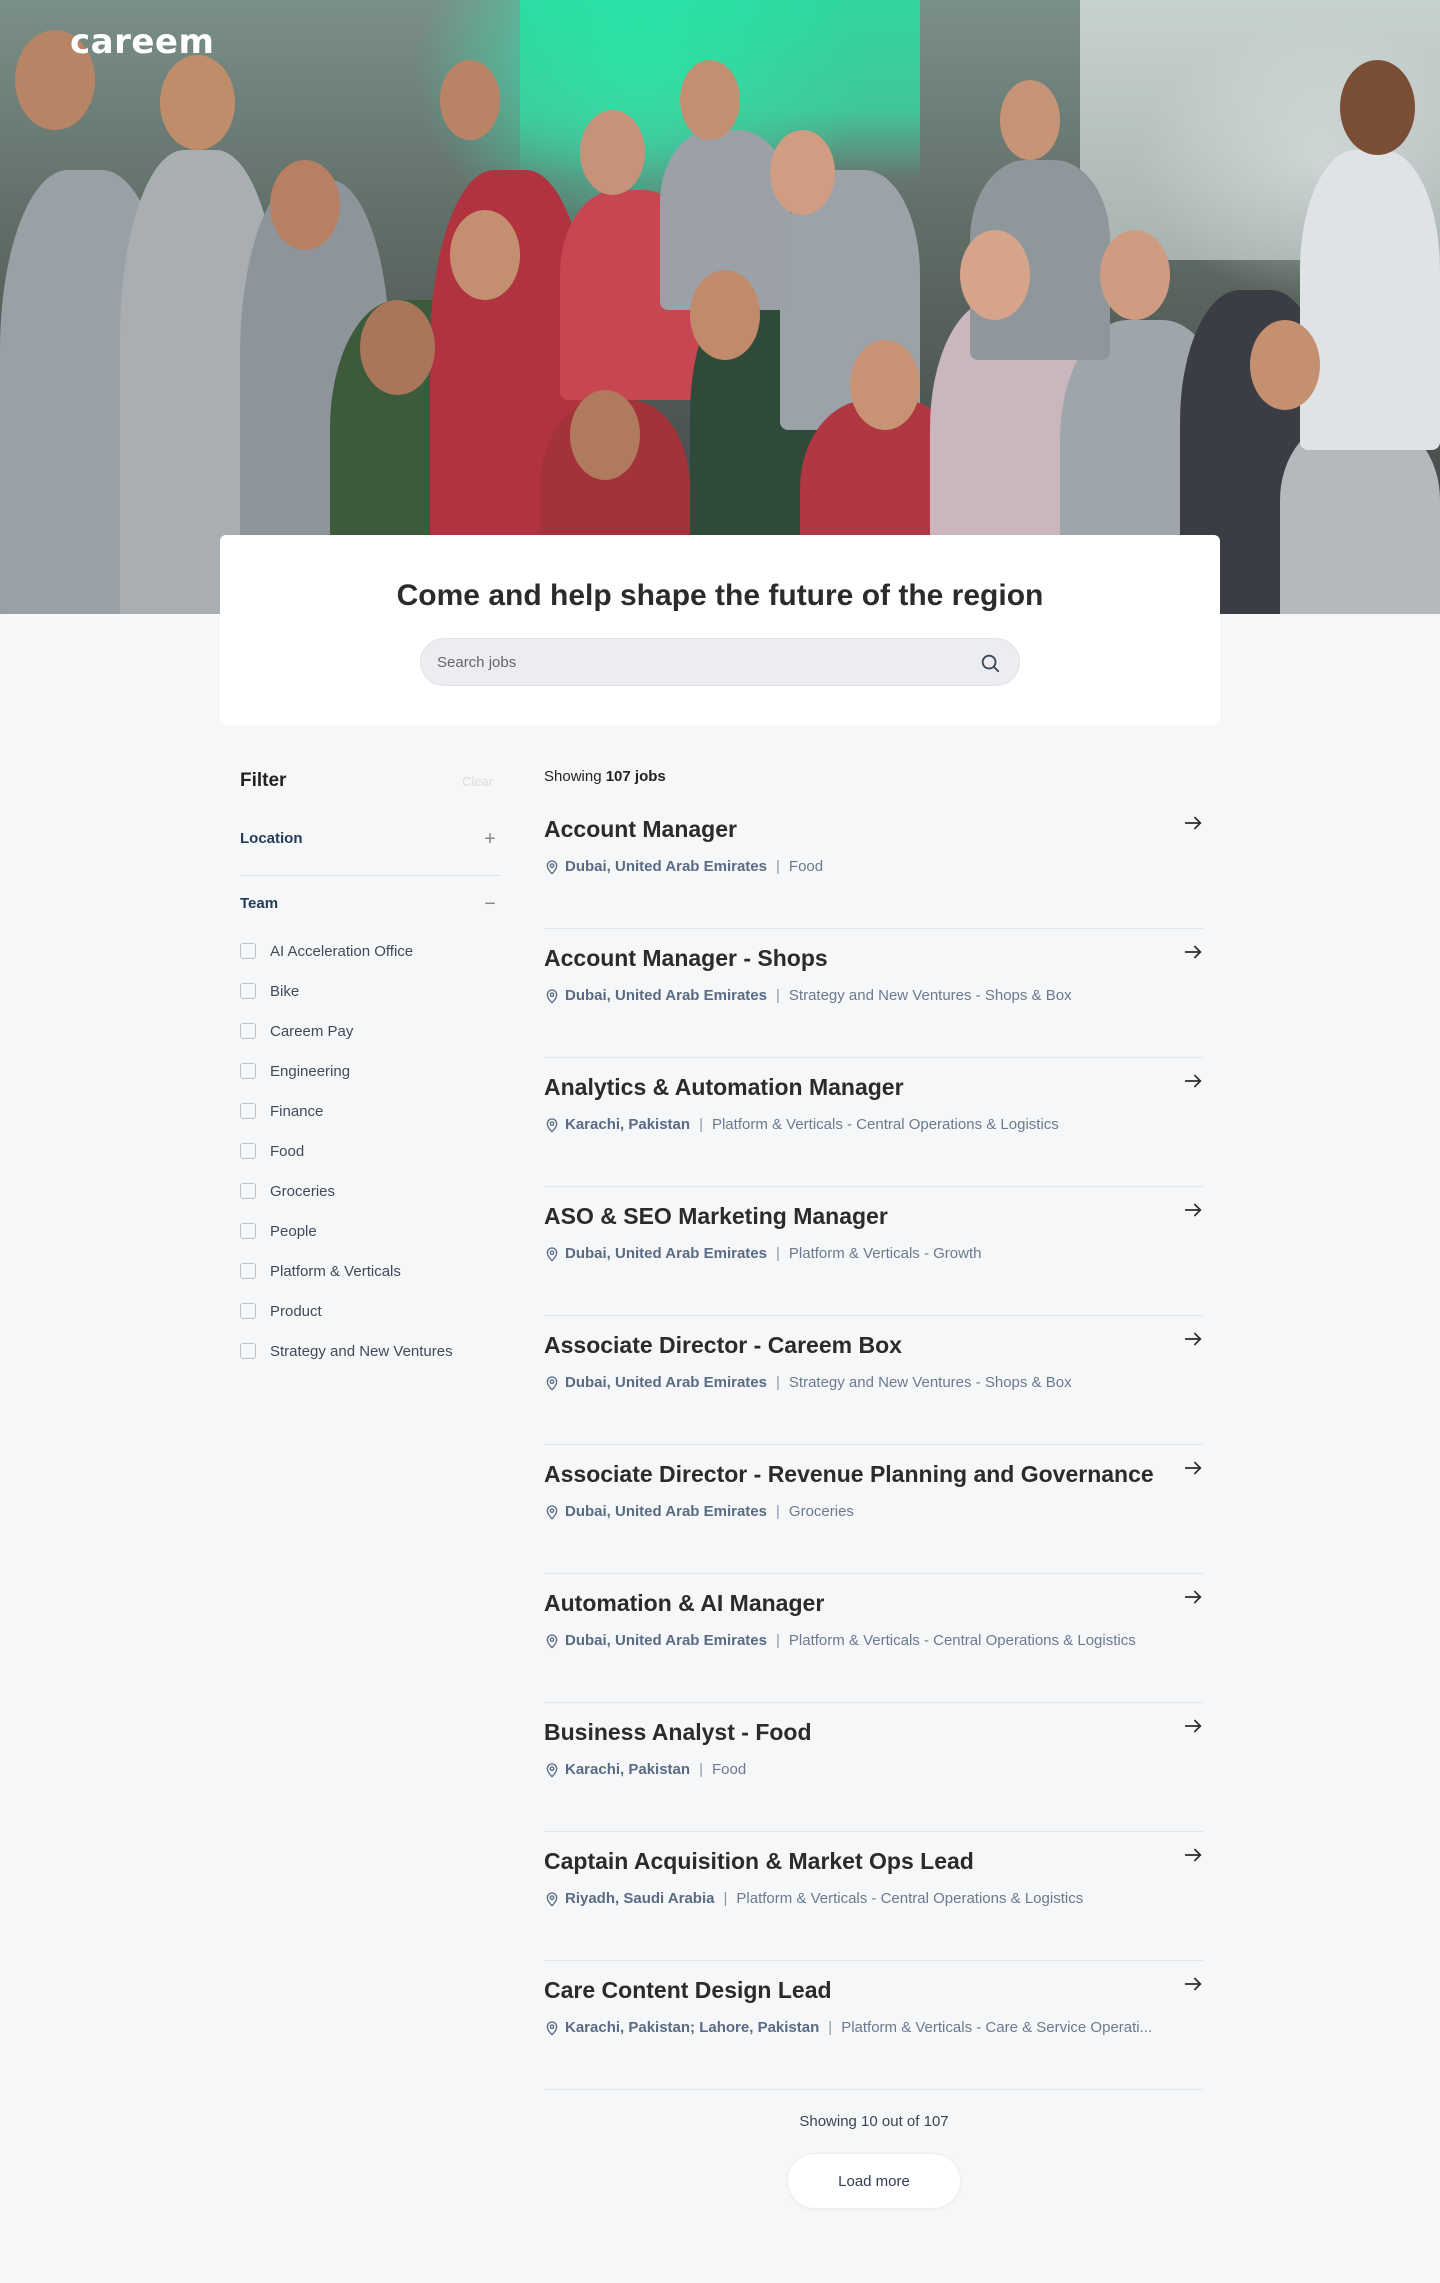  I want to click on job-title: Associate Director - Careem Box, so click(723, 1345).